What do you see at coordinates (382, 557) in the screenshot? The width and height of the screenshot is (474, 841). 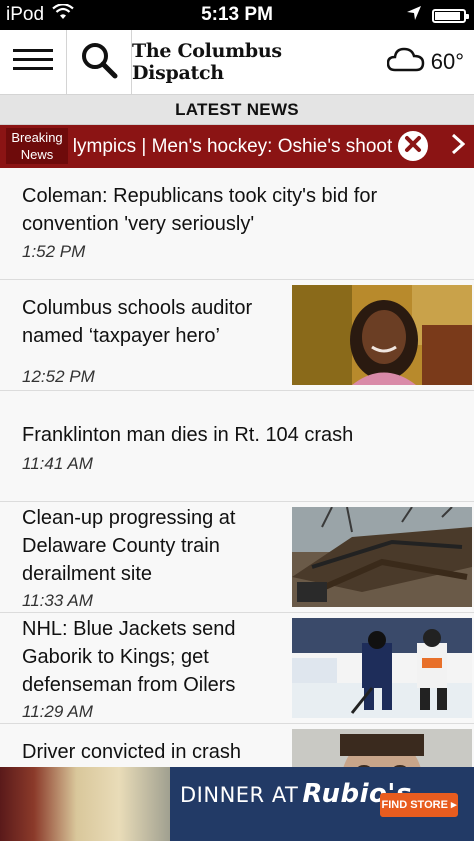 I see `story-thumbnail-derailment` at bounding box center [382, 557].